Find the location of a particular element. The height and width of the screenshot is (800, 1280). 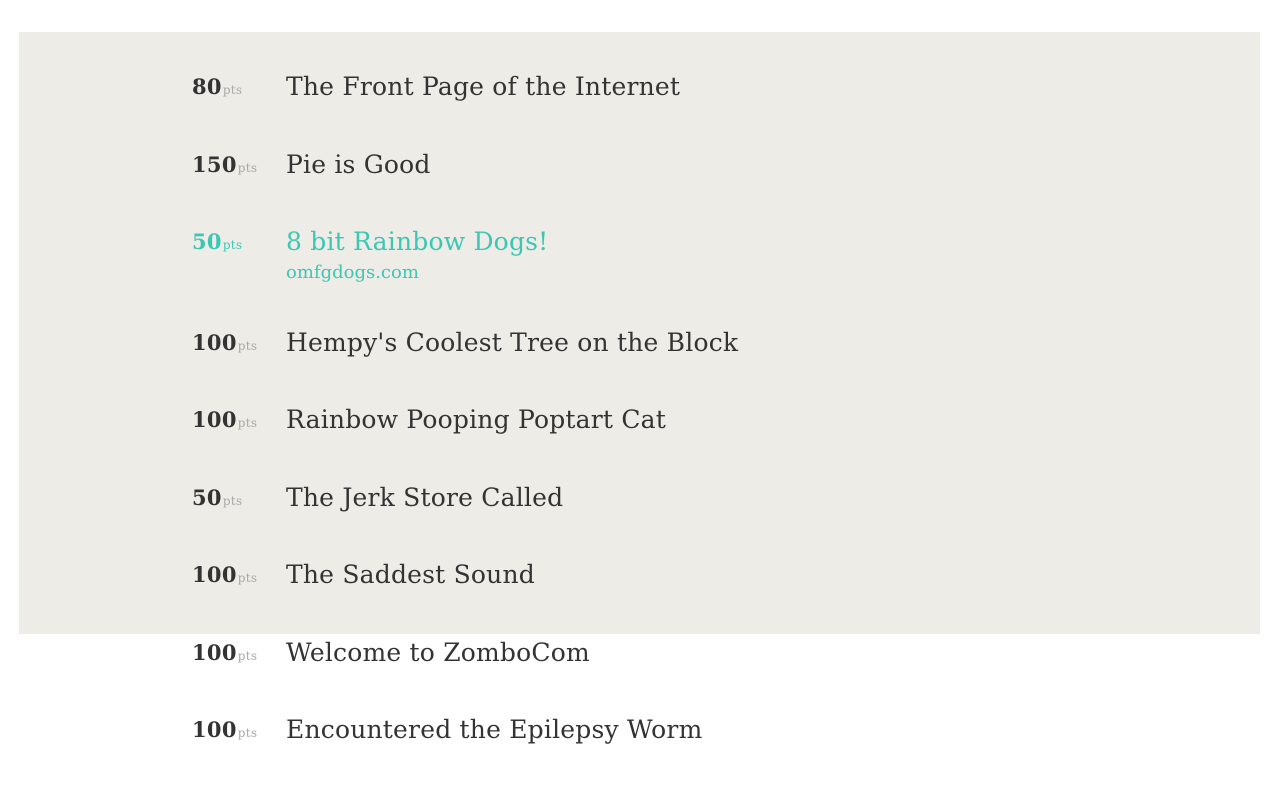

post-item-active: 50pts 8 bit Rainbow Dogs! omfgdogs.com is located at coordinates (640, 259).